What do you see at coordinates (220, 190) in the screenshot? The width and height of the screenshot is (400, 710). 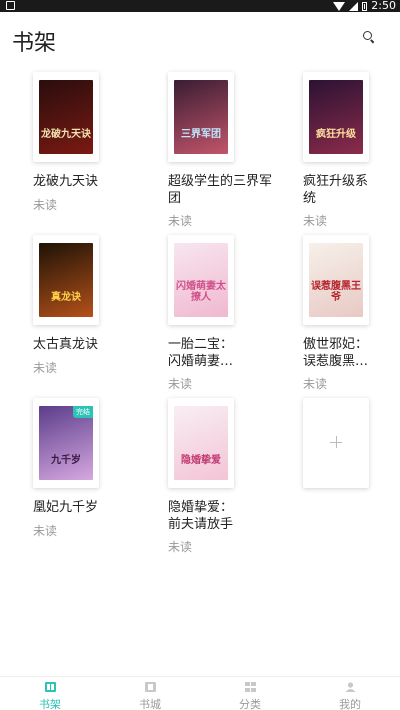 I see `book-title: 超级学生的三界军团` at bounding box center [220, 190].